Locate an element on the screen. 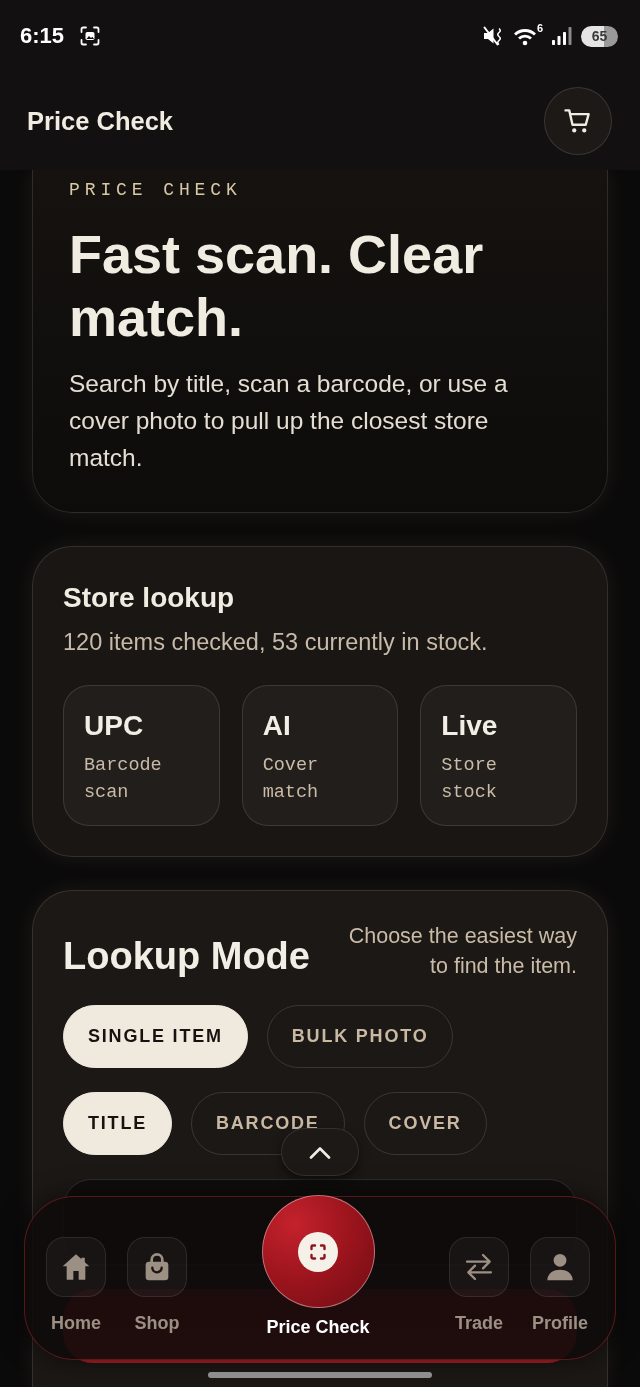  hero-heading: Fast scan. Clear match. is located at coordinates (277, 286).